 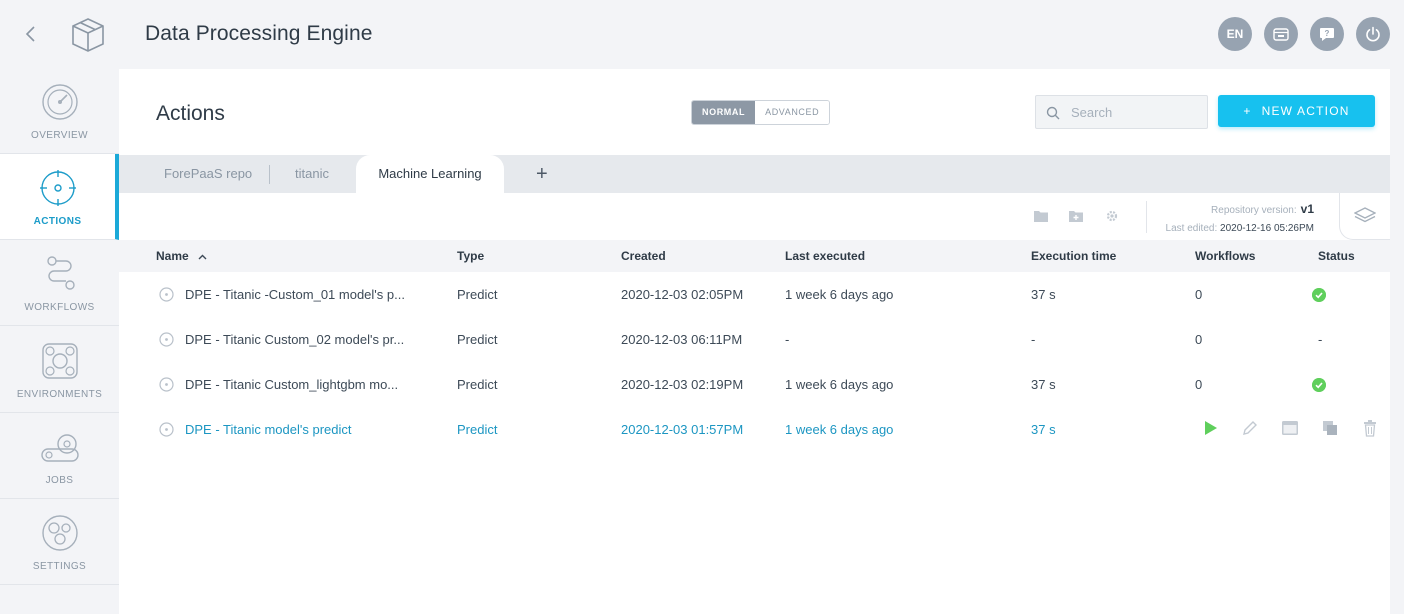 I want to click on column-header-last-executed: Last executed, so click(x=825, y=256).